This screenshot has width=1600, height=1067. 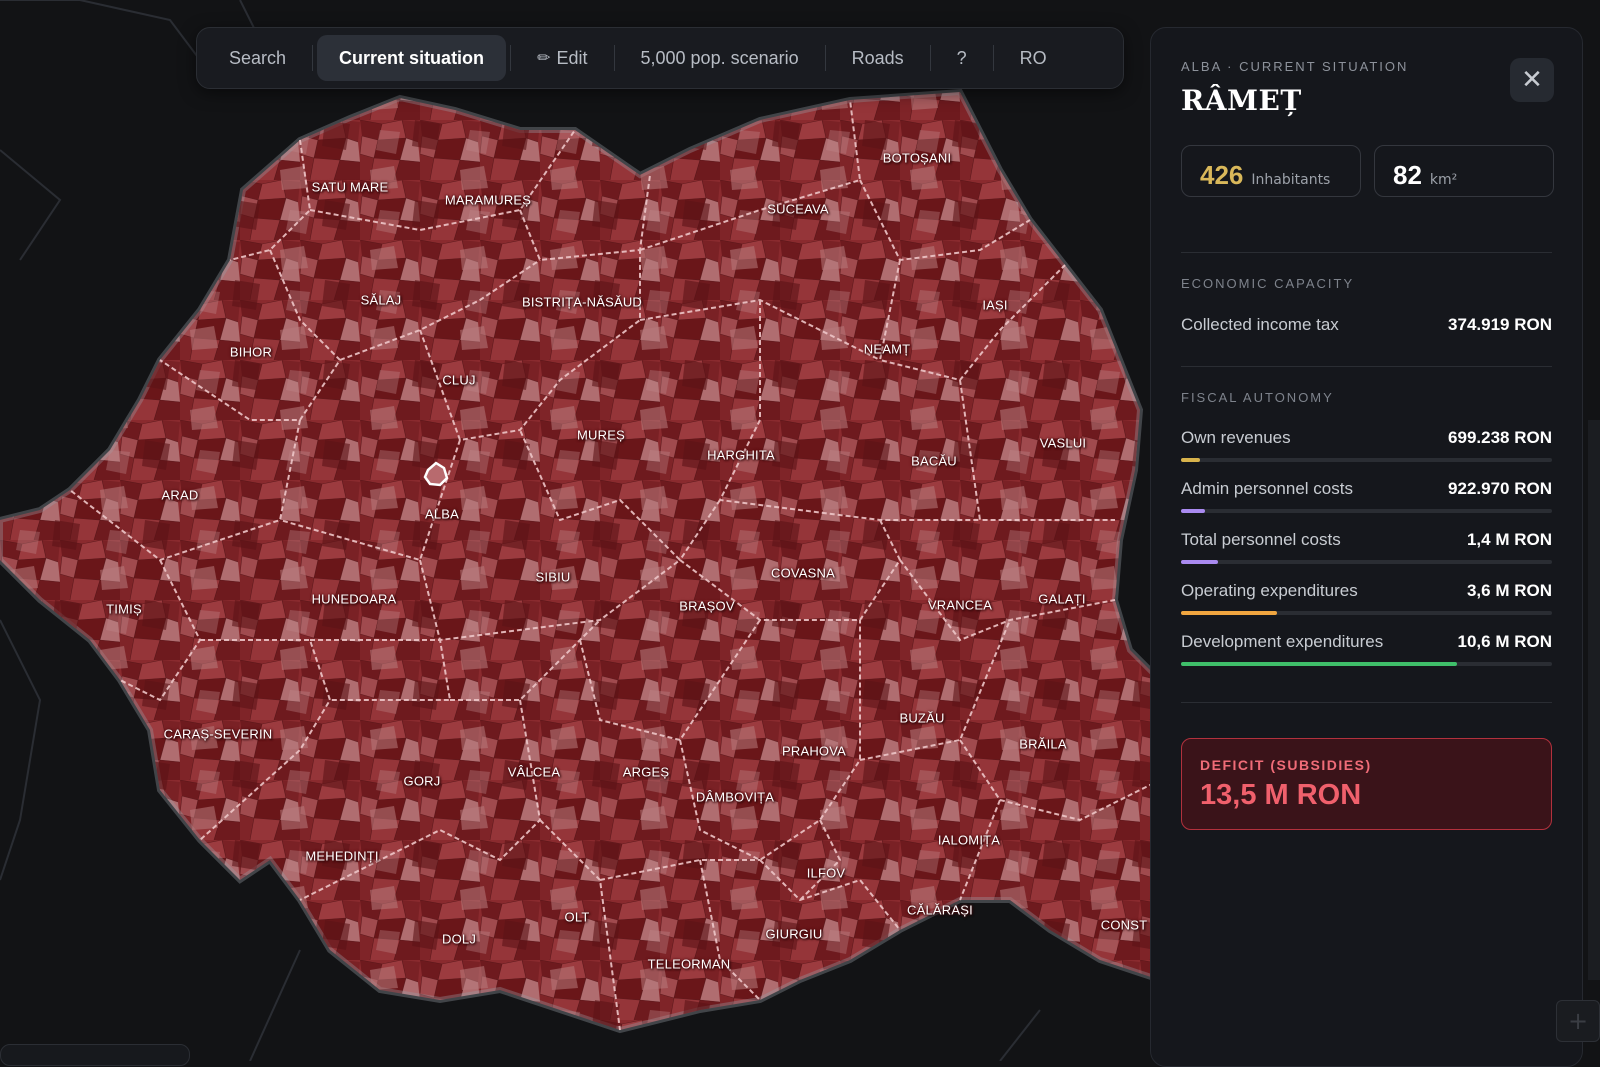 I want to click on breadcrumb: ALBA · CURRENT SITUATION, so click(x=1295, y=66).